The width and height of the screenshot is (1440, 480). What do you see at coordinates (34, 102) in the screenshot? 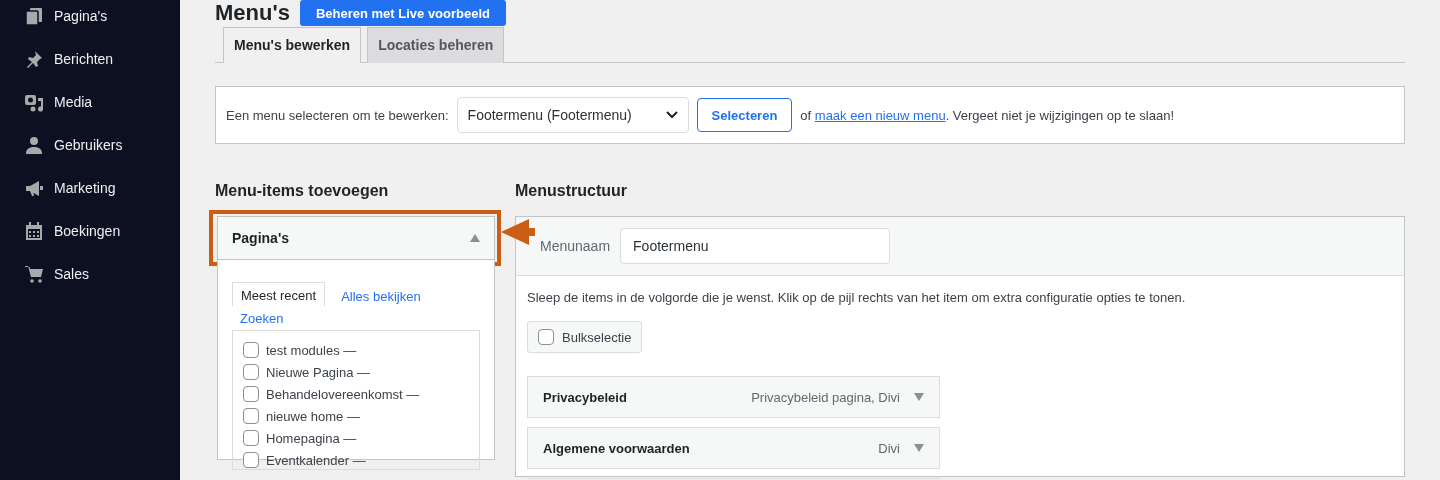
I see `media-icon` at bounding box center [34, 102].